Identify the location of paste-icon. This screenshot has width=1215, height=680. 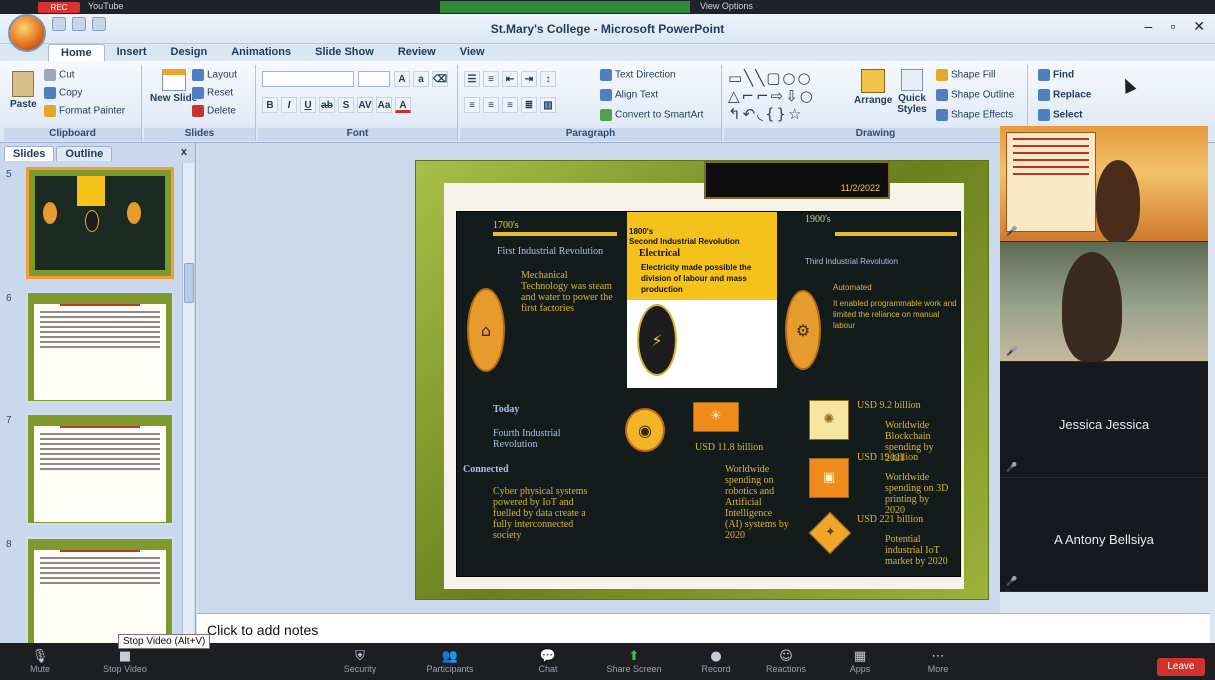
(23, 84).